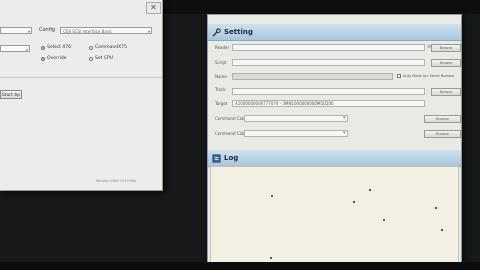  Describe the element at coordinates (334, 158) in the screenshot. I see `log-header: Log` at that location.